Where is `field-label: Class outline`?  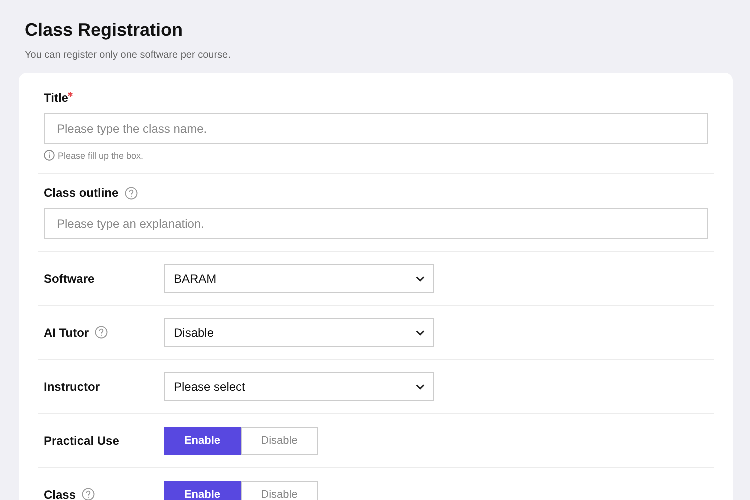 field-label: Class outline is located at coordinates (81, 193).